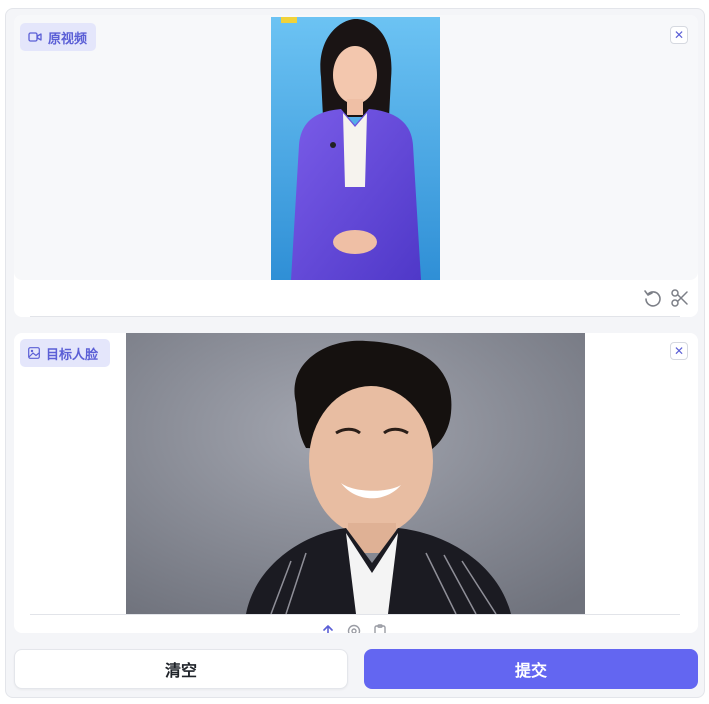  Describe the element at coordinates (35, 37) in the screenshot. I see `video-icon` at that location.